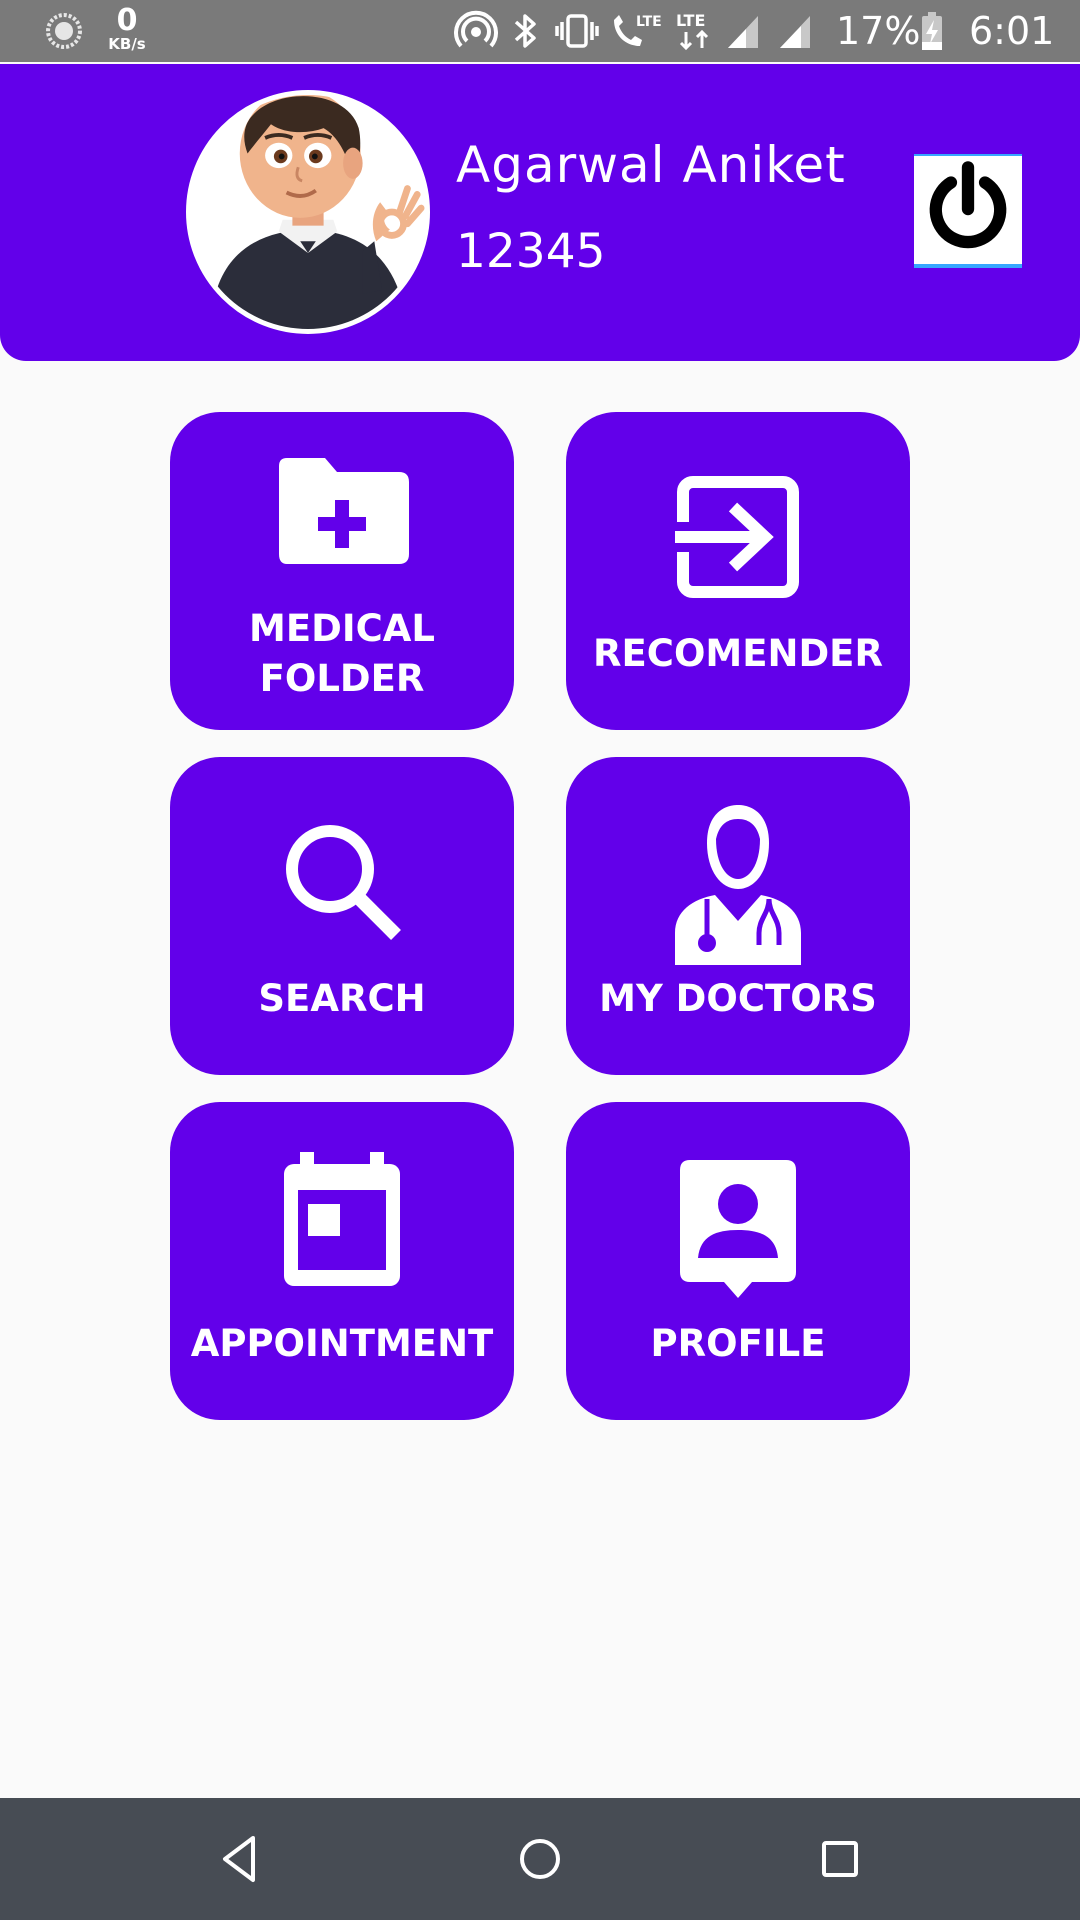  I want to click on profile-button: PROFILE, so click(738, 1261).